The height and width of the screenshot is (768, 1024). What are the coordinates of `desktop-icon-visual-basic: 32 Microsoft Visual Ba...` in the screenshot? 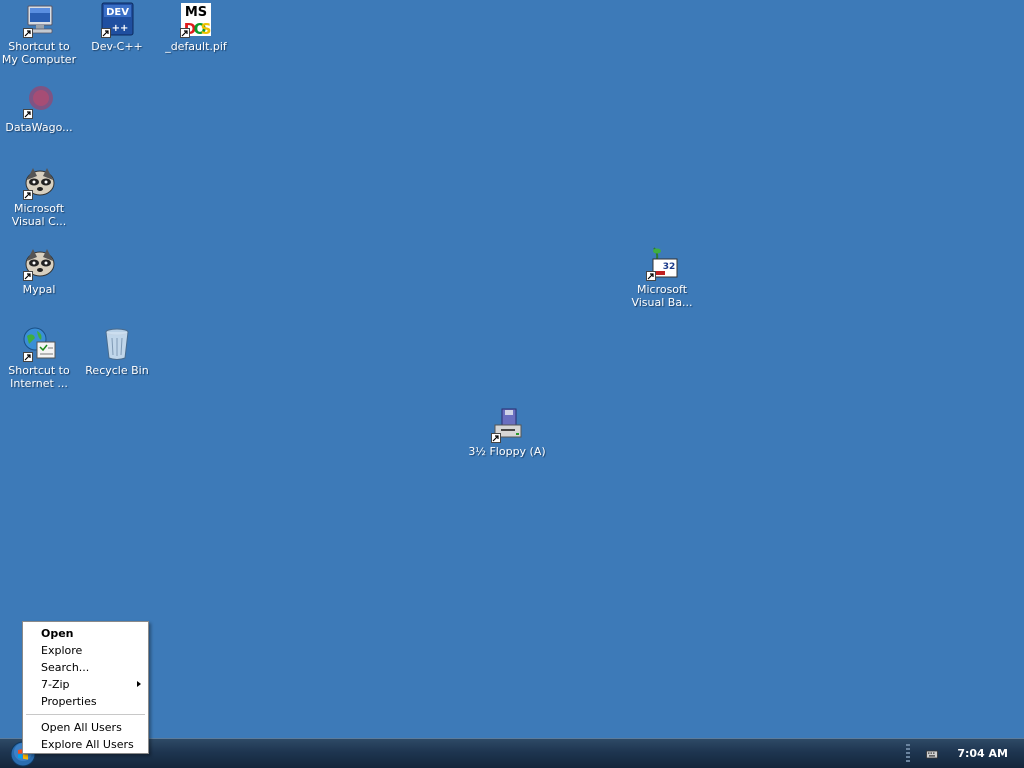 It's located at (662, 277).